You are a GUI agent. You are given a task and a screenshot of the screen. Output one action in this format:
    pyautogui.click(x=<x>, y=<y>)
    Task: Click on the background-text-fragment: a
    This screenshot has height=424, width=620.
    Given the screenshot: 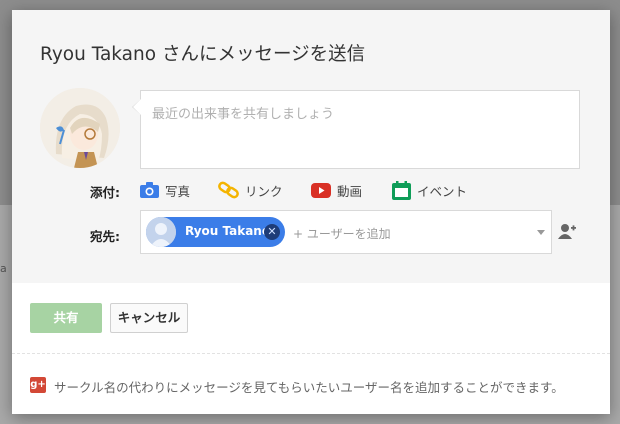 What is the action you would take?
    pyautogui.click(x=3, y=268)
    